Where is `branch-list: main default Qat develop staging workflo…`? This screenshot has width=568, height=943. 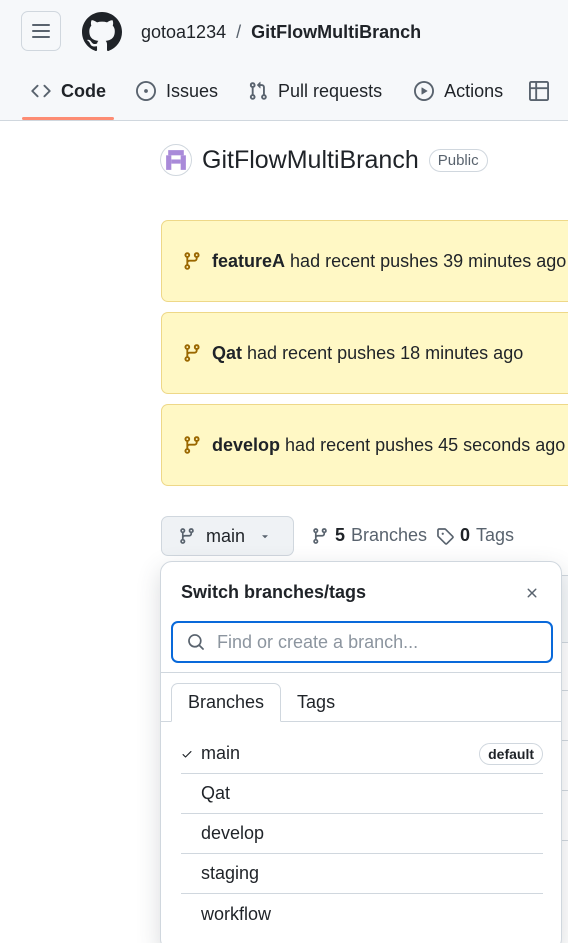
branch-list: main default Qat develop staging workflo… is located at coordinates (362, 834).